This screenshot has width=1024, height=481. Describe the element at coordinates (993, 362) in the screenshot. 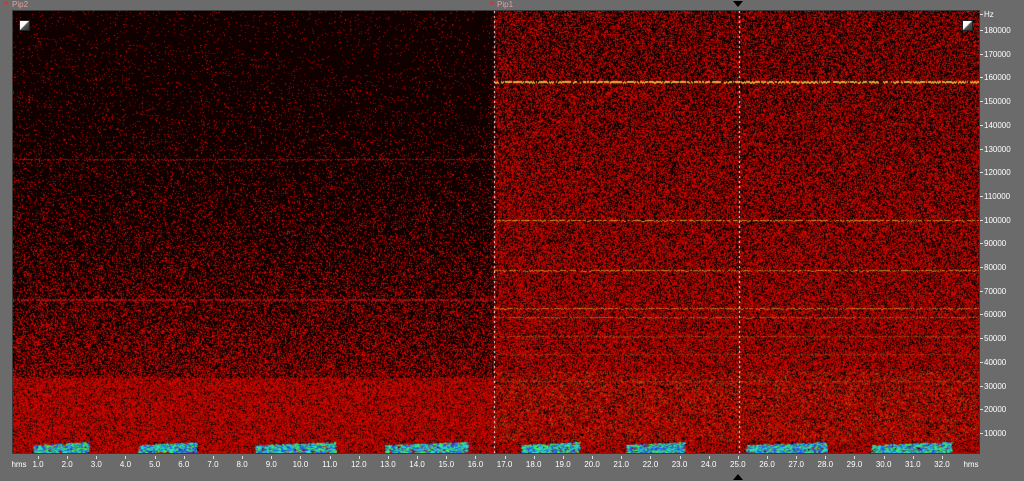

I see `frequency-tick-label: 40000` at that location.